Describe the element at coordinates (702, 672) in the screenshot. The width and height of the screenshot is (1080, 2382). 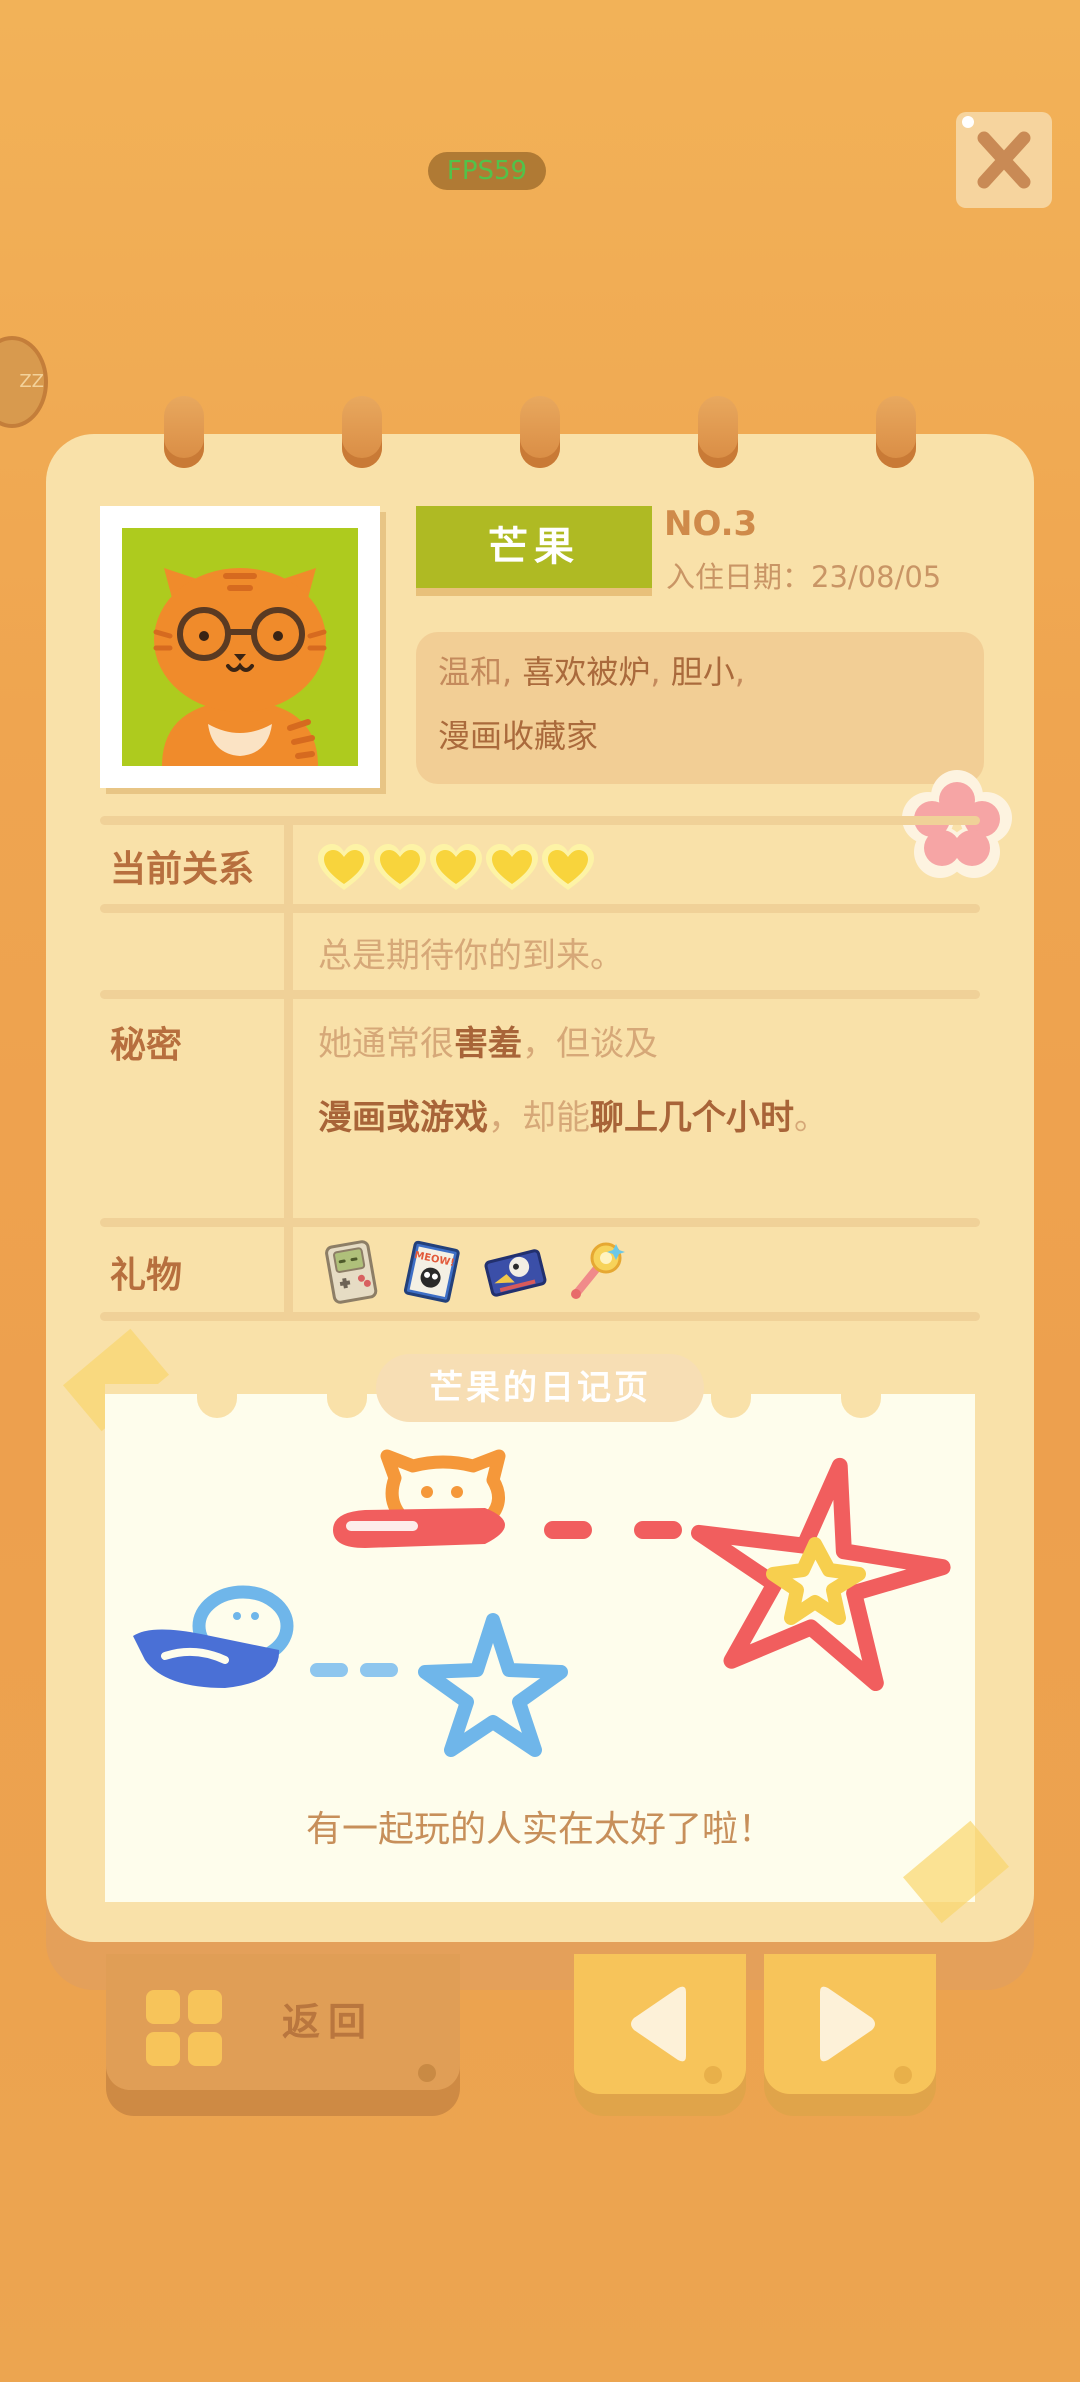
I see `highlighted-text: 胆小` at that location.